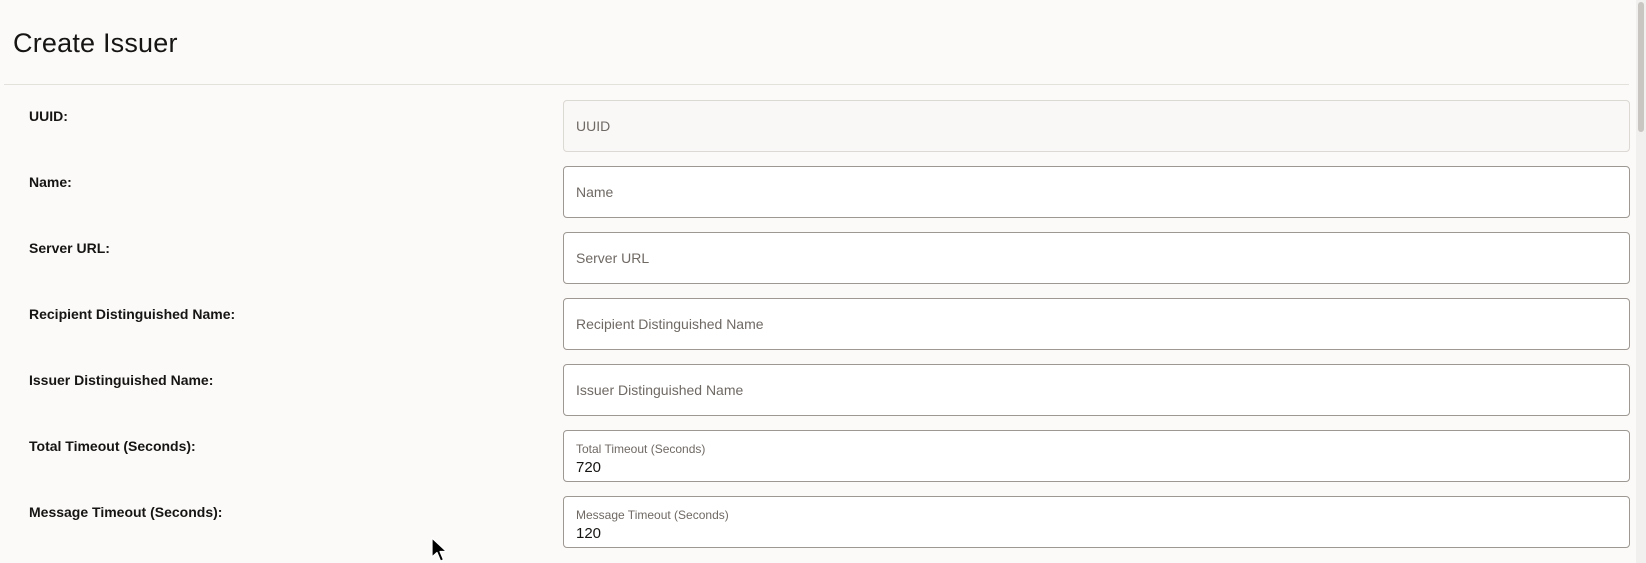 The image size is (1646, 563). I want to click on total-timeout-input, so click(1096, 467).